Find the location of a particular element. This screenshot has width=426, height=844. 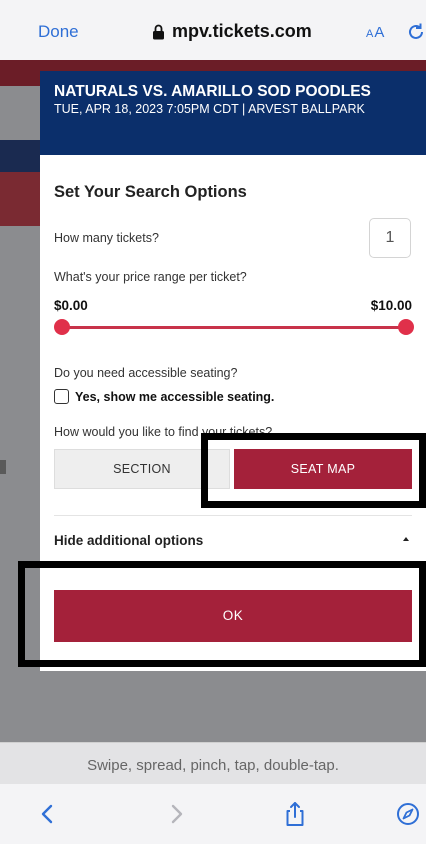

browser-top-bar: Done mpv.tickets.com AA is located at coordinates (213, 30).